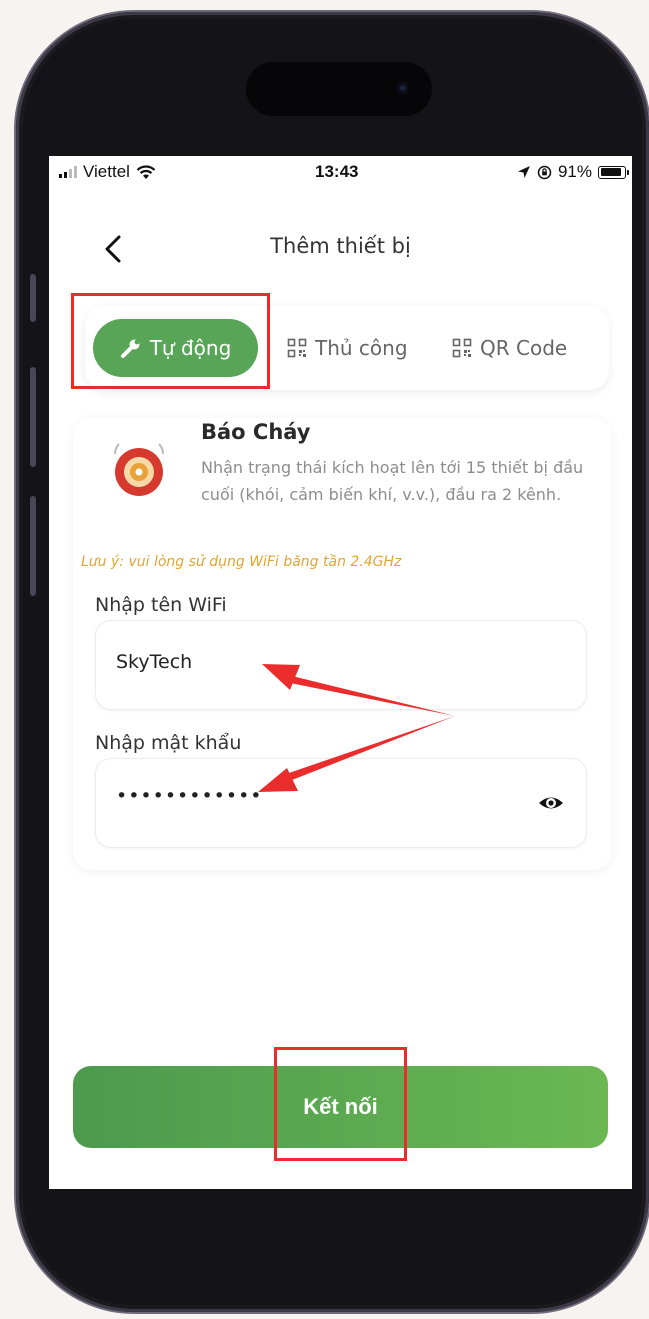  Describe the element at coordinates (372, 696) in the screenshot. I see `arrow-shaft-to-wifi-name` at that location.